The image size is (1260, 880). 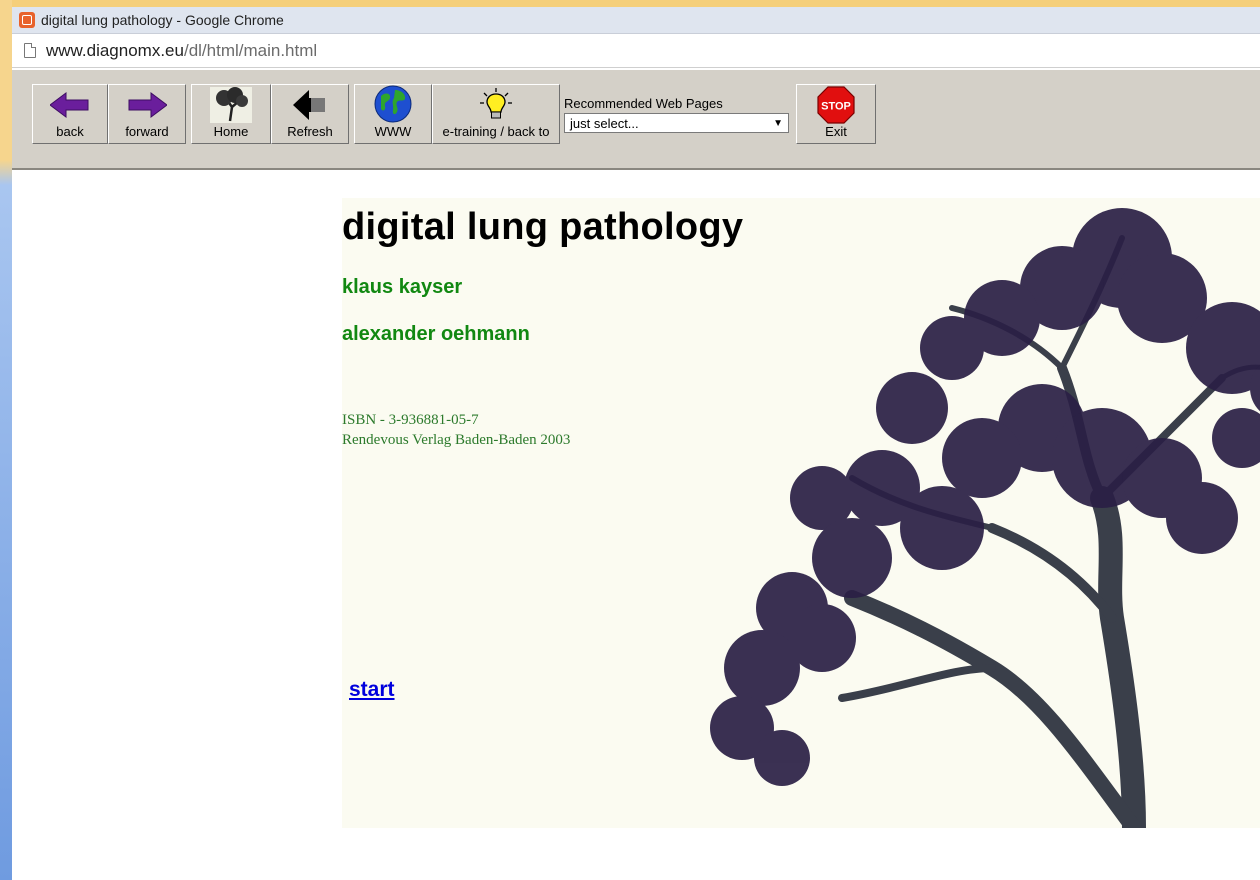 I want to click on forward-label: forward, so click(x=147, y=131).